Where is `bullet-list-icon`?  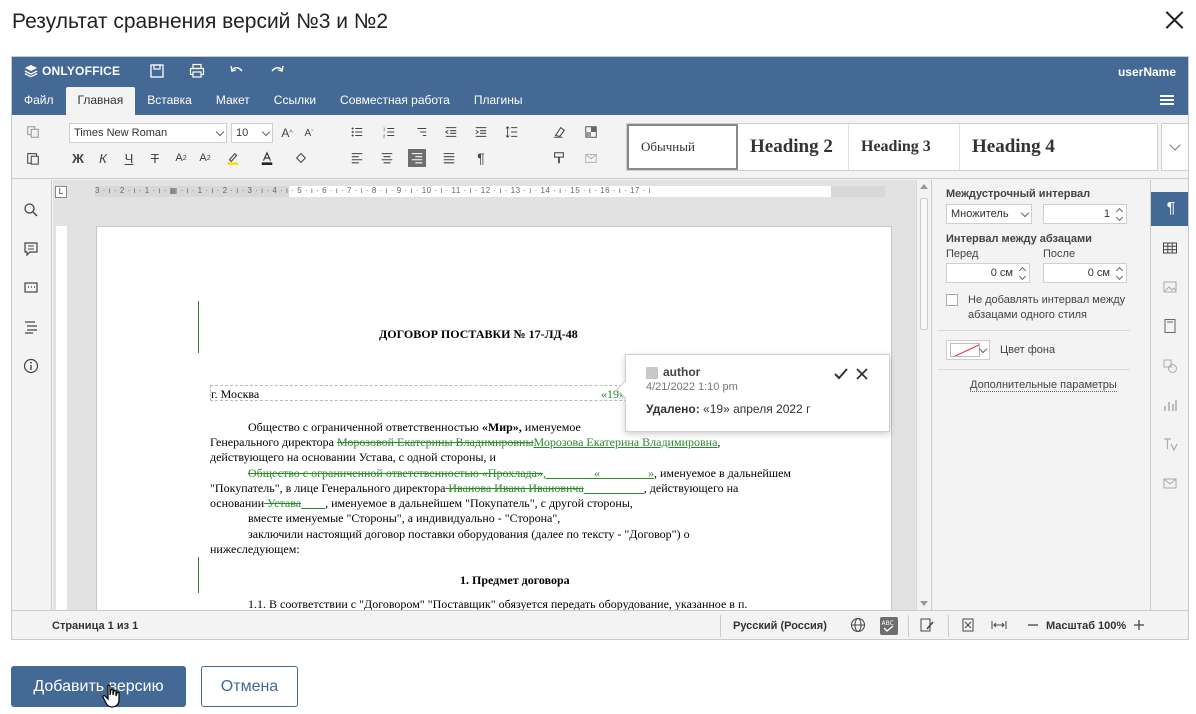
bullet-list-icon is located at coordinates (357, 132).